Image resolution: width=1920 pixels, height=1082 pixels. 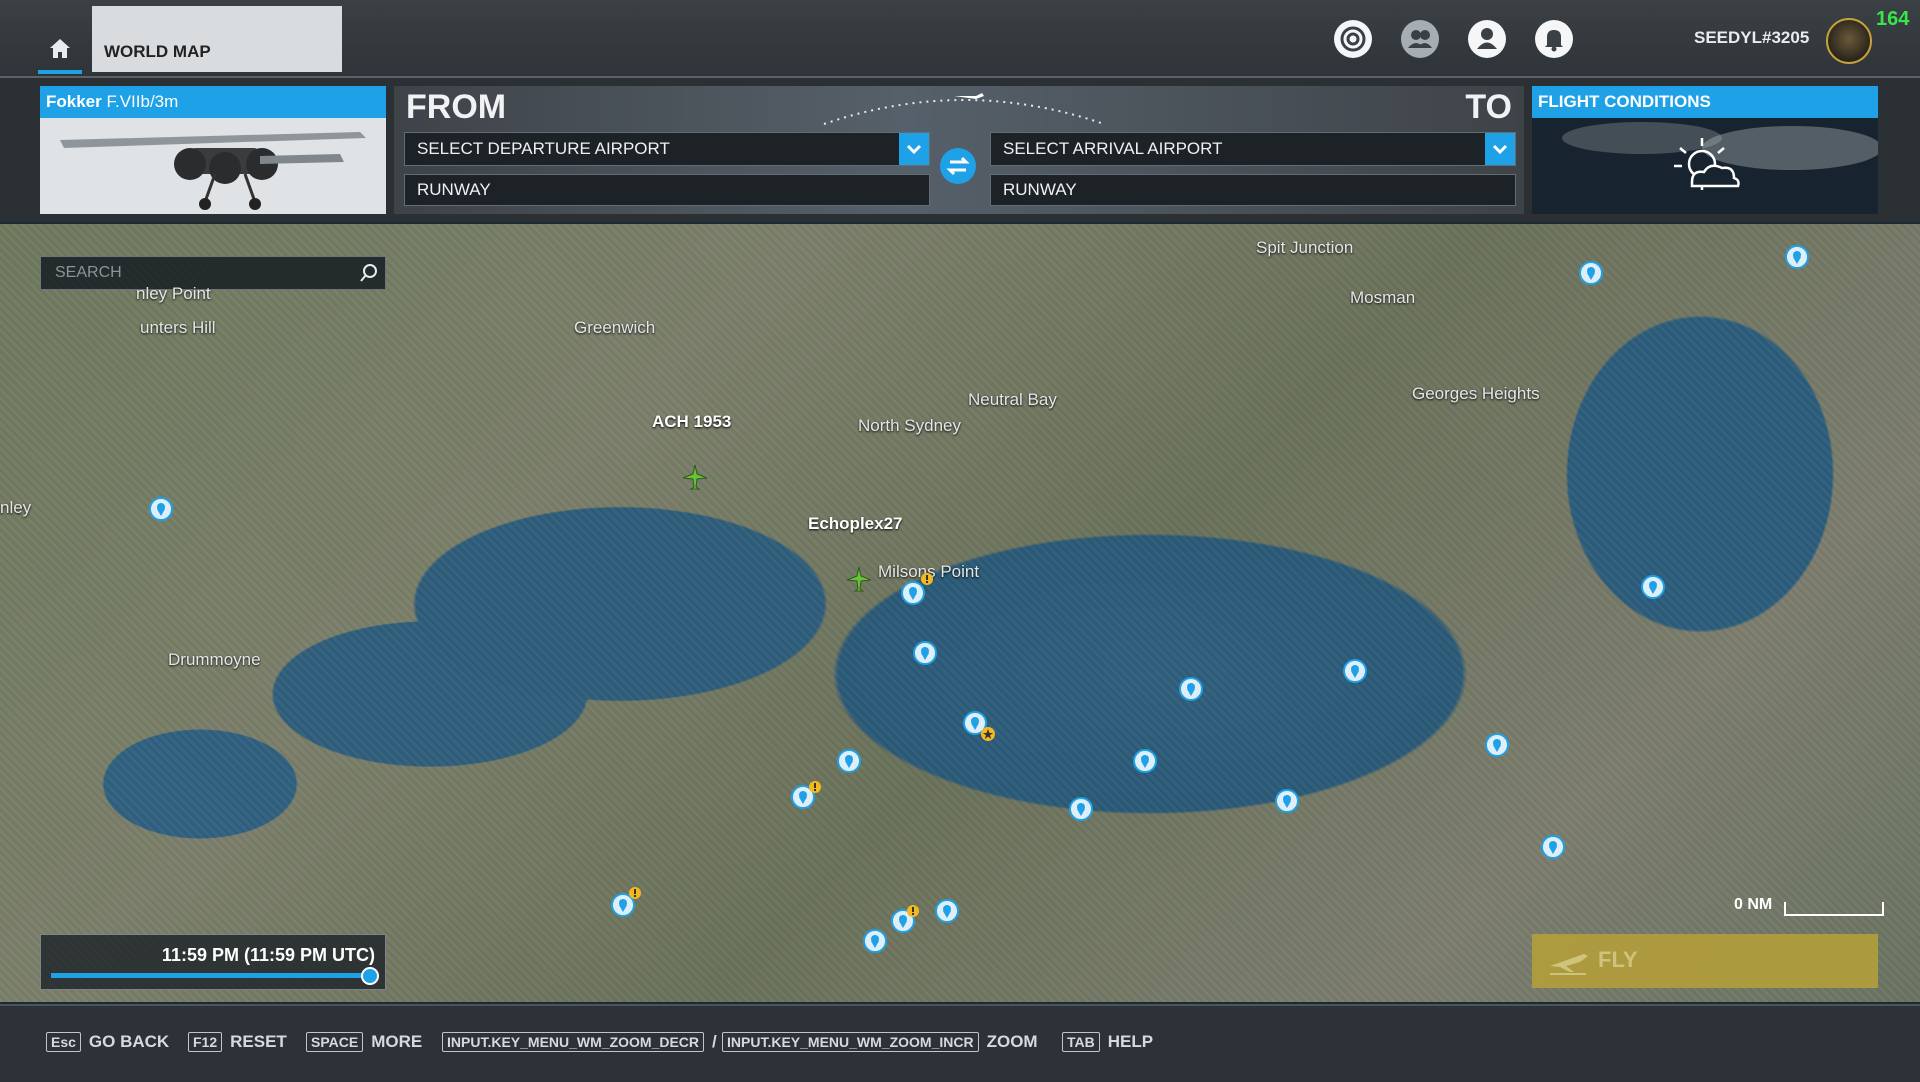 I want to click on aircraft-image, so click(x=213, y=166).